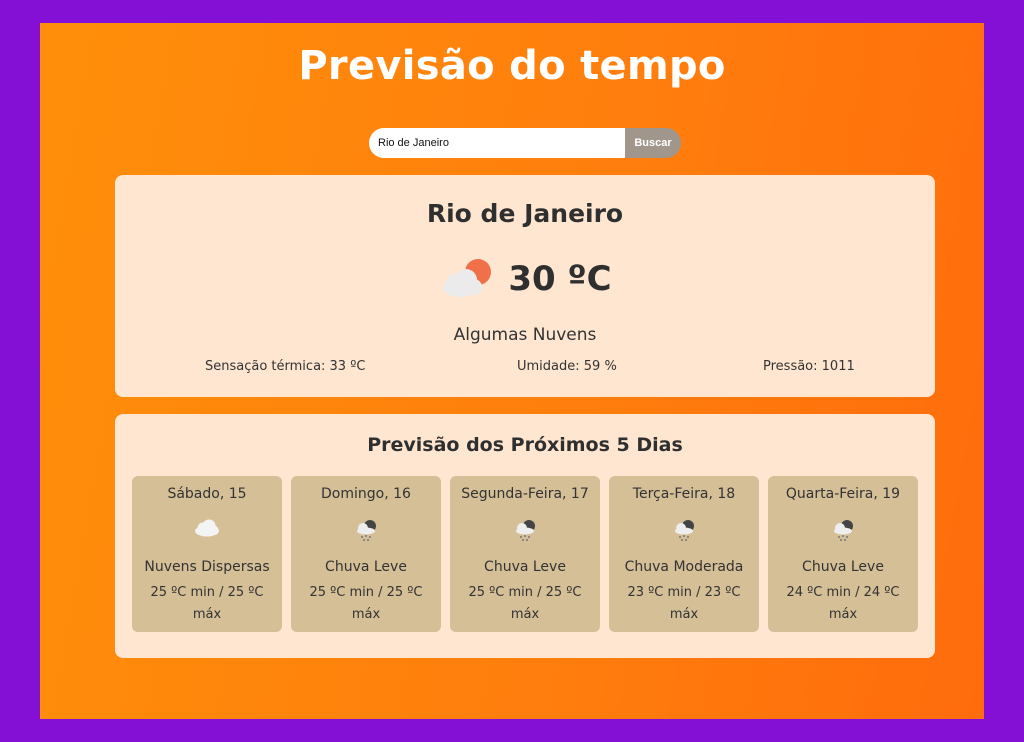 The width and height of the screenshot is (1024, 742). What do you see at coordinates (567, 366) in the screenshot?
I see `humidity: Umidade: 59 %` at bounding box center [567, 366].